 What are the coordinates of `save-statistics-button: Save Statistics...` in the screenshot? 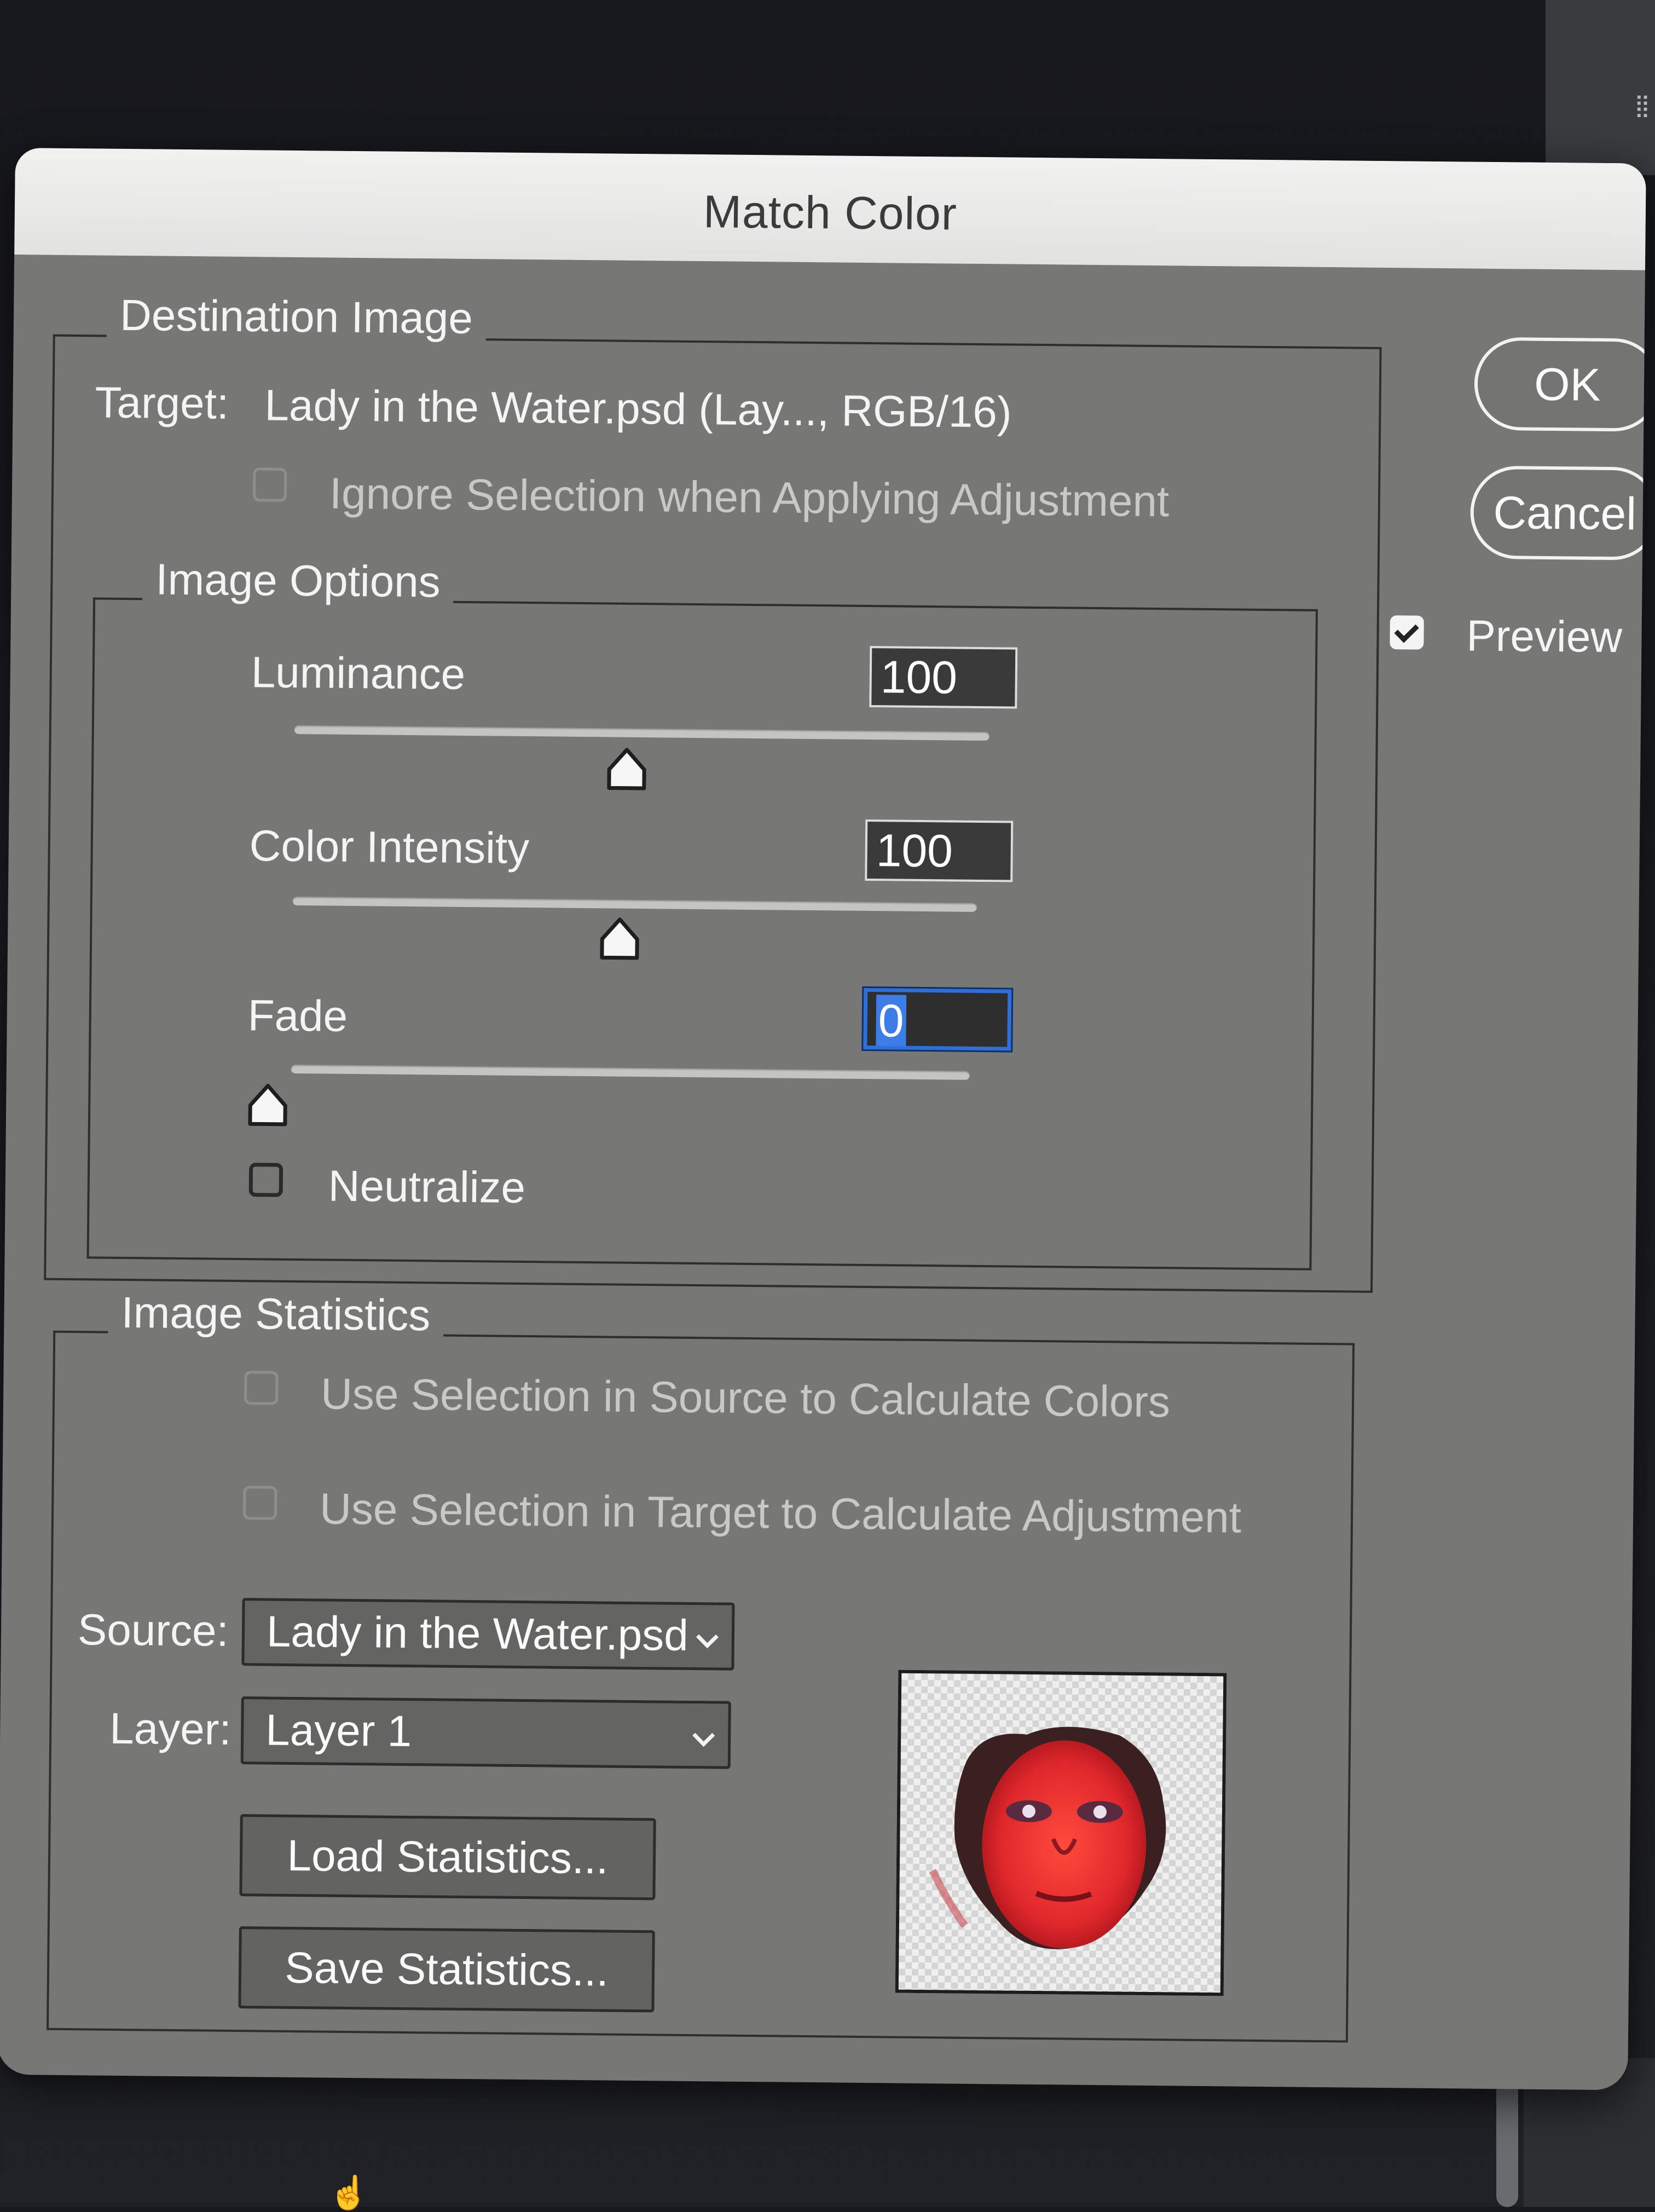 It's located at (446, 1969).